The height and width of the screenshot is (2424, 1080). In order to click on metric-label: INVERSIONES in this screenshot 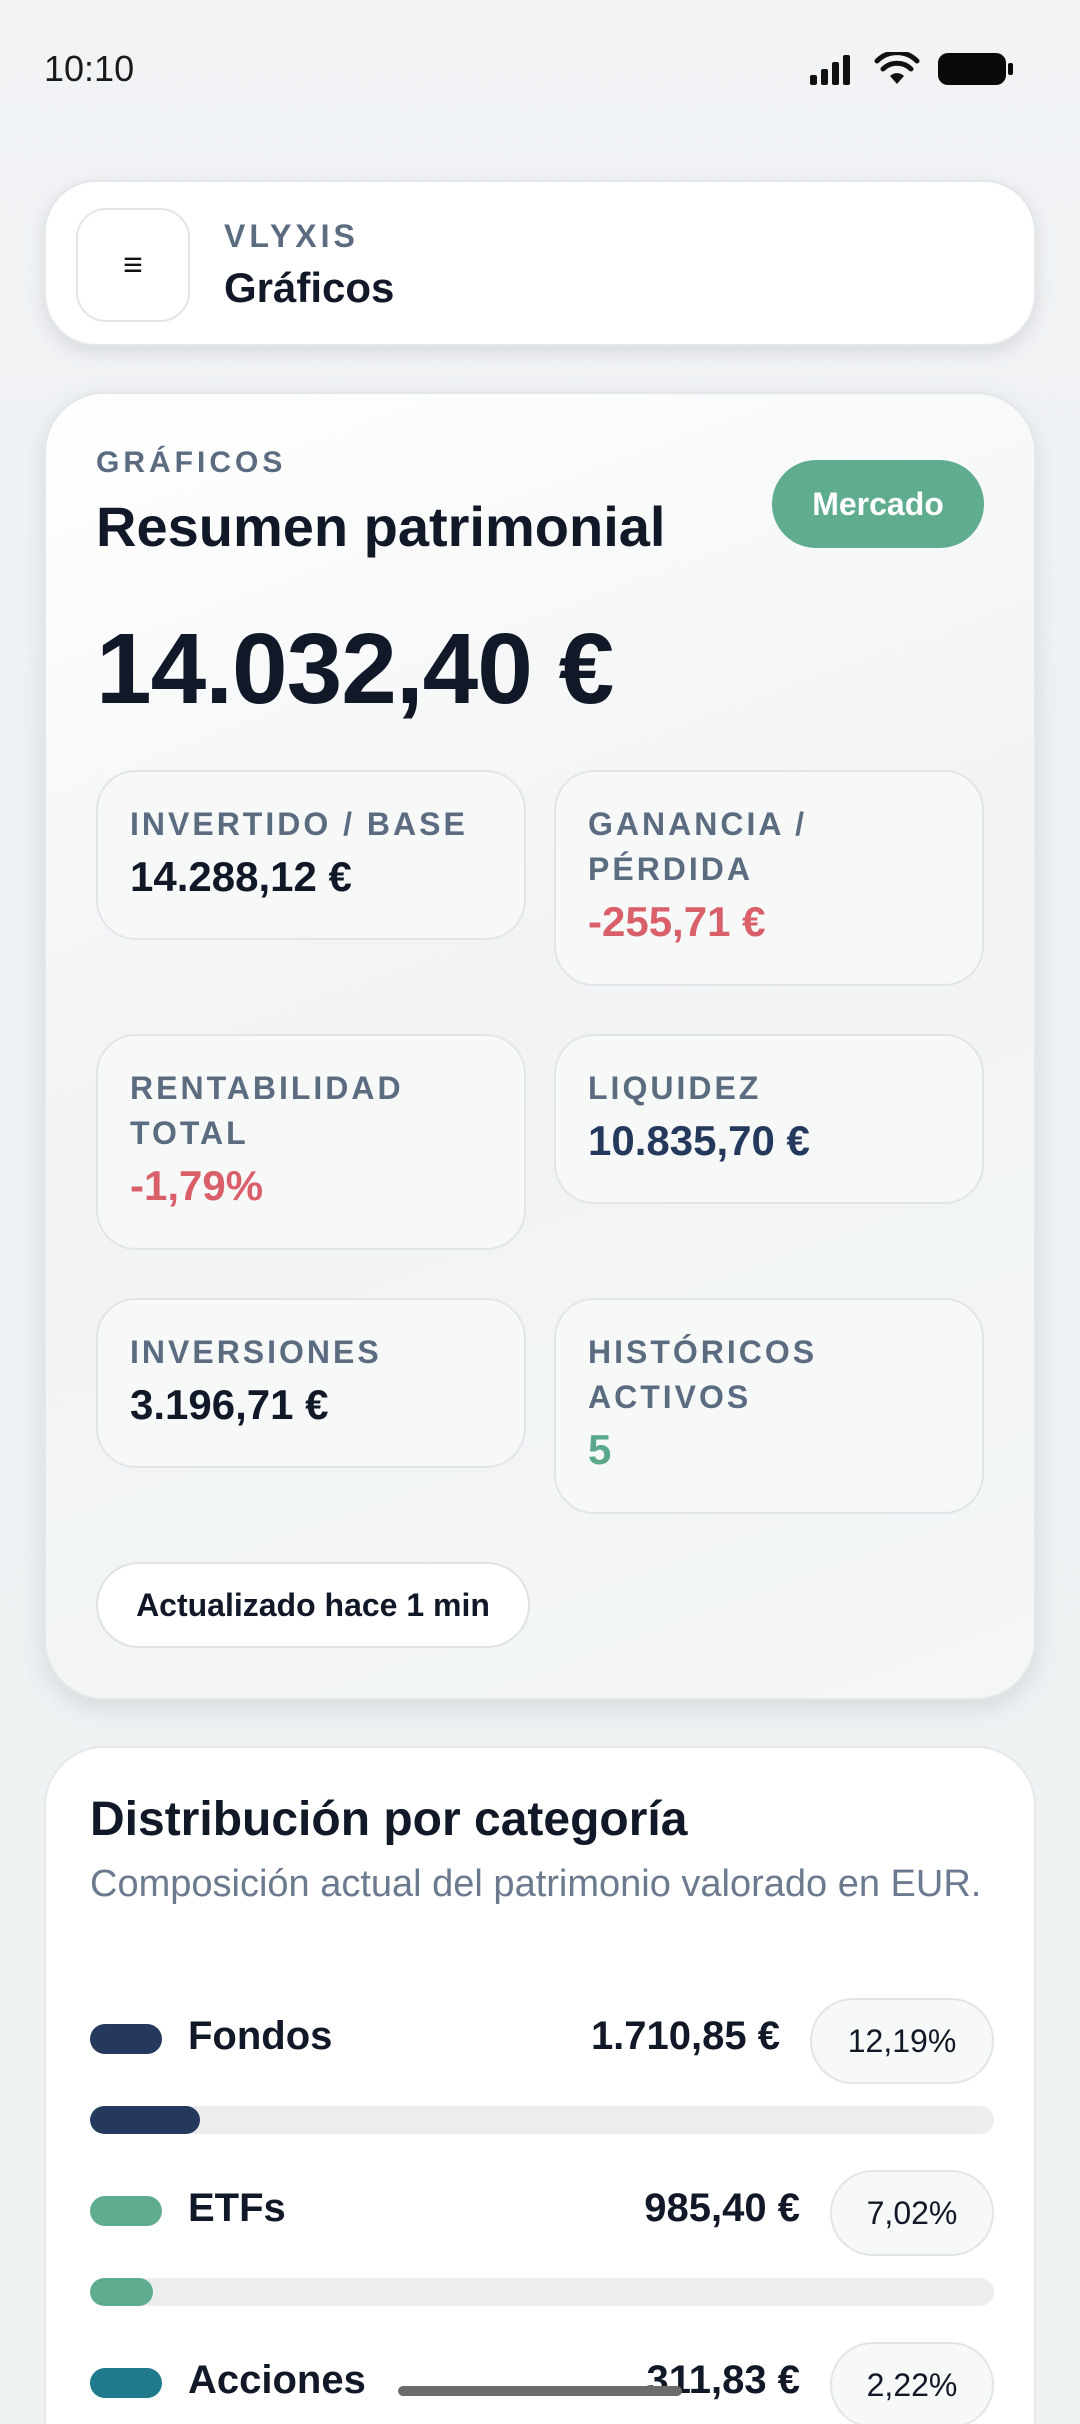, I will do `click(256, 1352)`.